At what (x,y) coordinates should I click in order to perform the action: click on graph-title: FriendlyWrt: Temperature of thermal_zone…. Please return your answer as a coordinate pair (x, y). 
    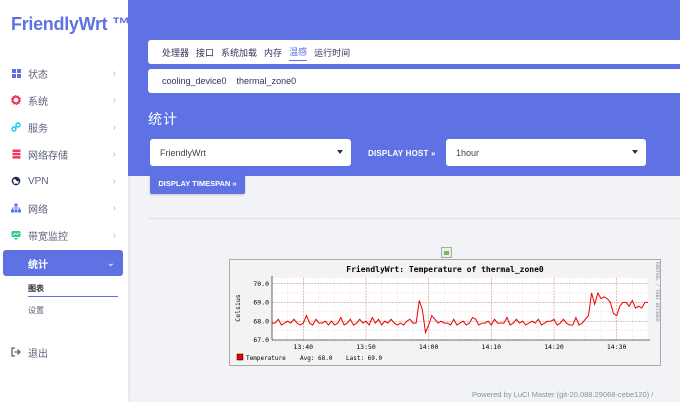
    Looking at the image, I should click on (445, 269).